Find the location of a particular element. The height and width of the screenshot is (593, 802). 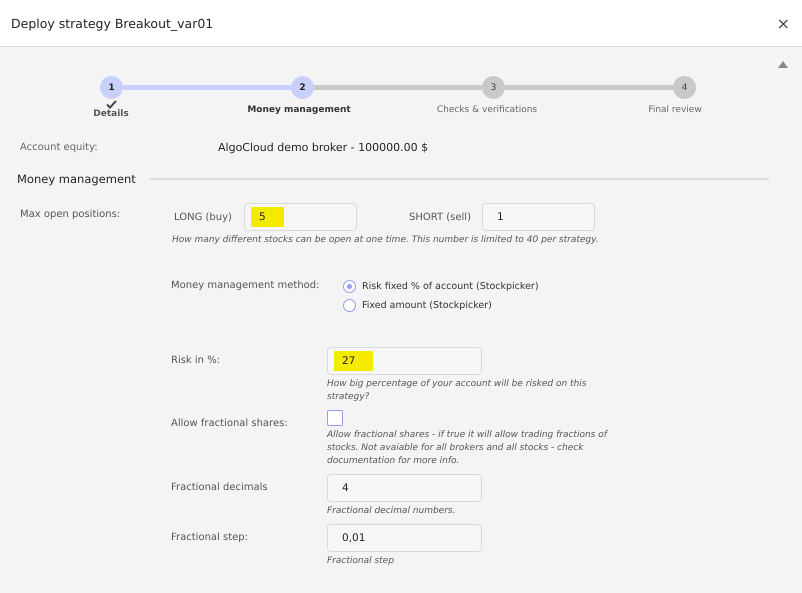

step-label: Details is located at coordinates (111, 114).